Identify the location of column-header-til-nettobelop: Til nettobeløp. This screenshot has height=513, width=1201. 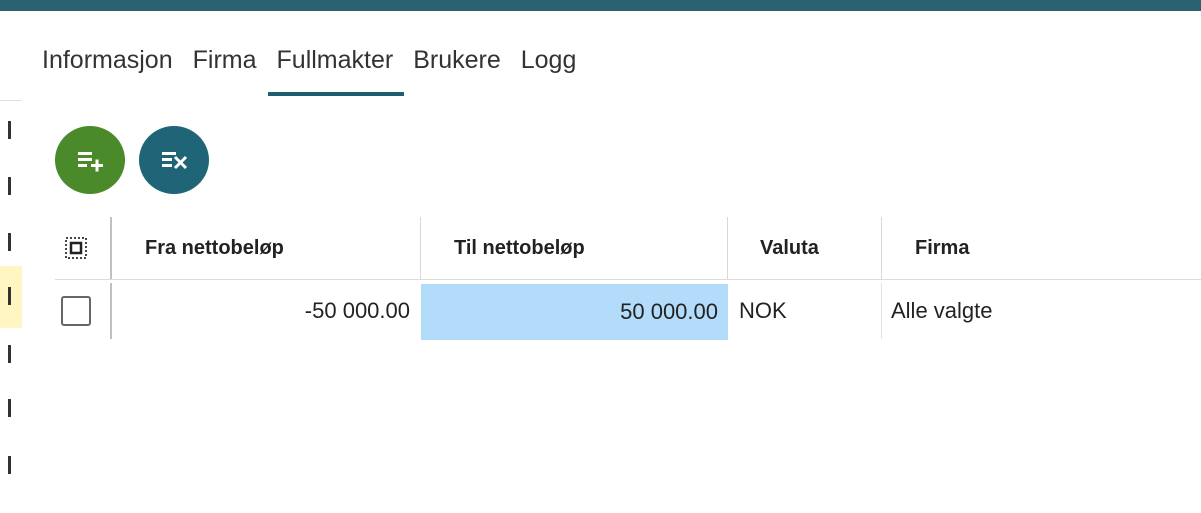
(574, 248).